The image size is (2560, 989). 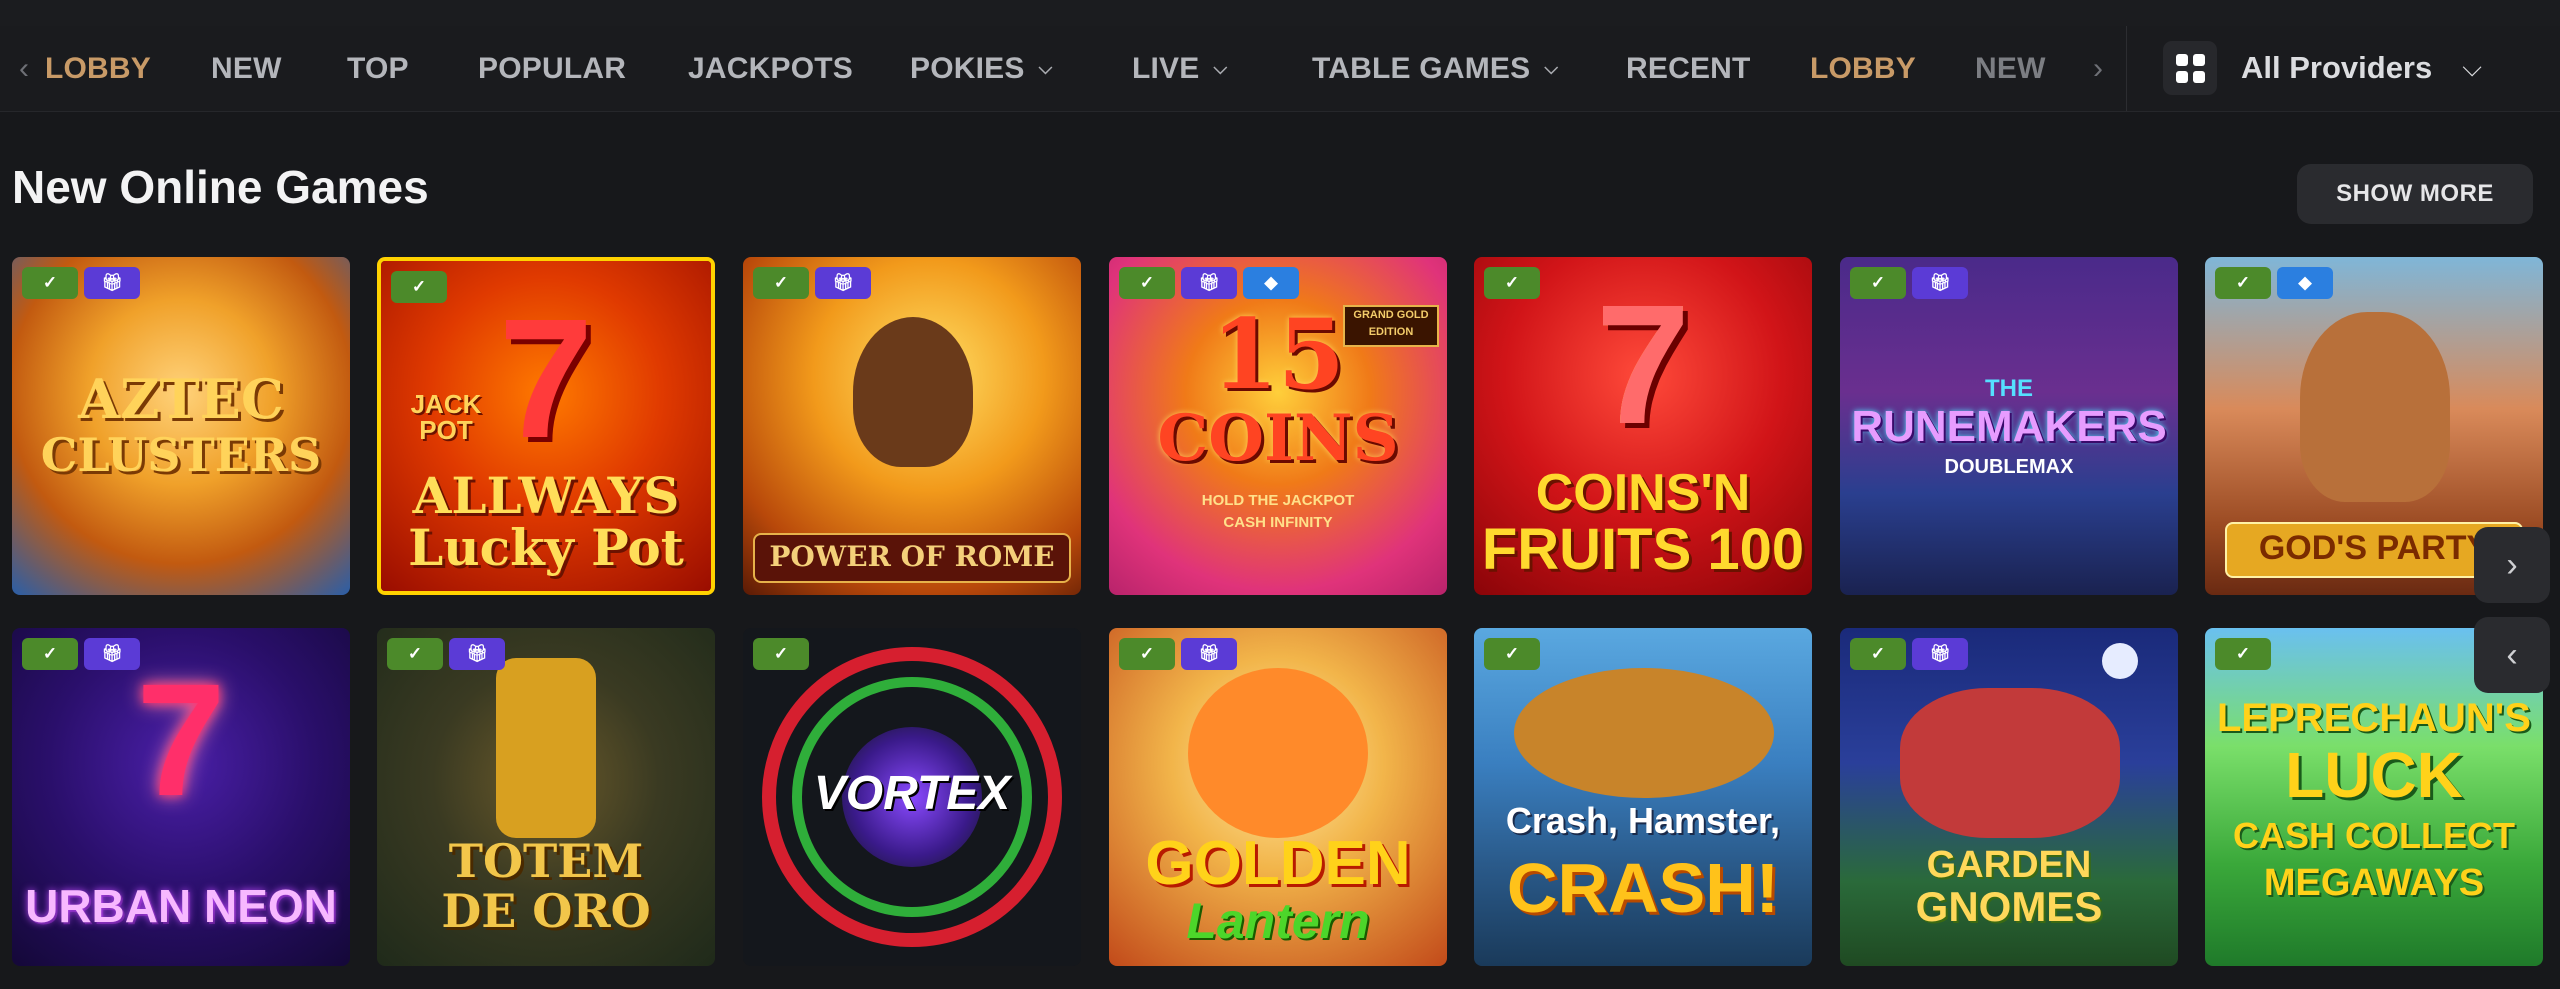 I want to click on moon-icon, so click(x=2120, y=661).